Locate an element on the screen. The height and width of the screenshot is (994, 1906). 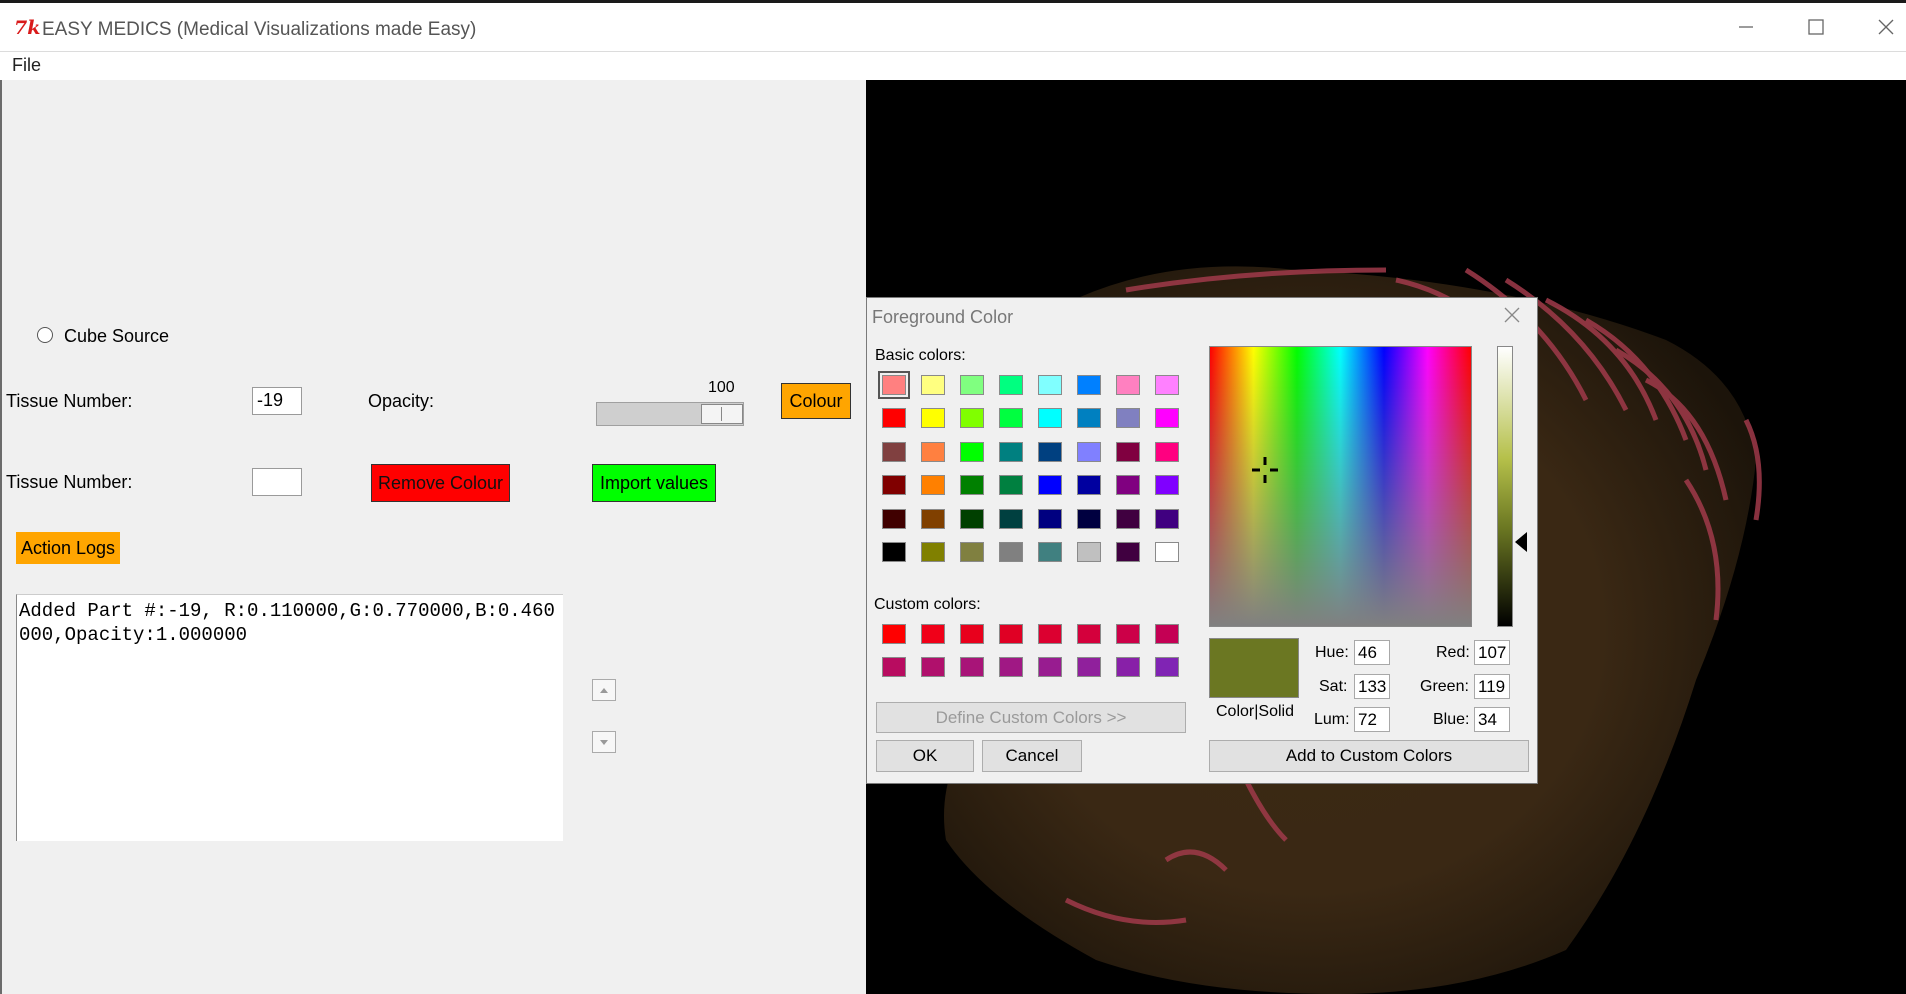
remove-colour-button: Remove Colour is located at coordinates (440, 483).